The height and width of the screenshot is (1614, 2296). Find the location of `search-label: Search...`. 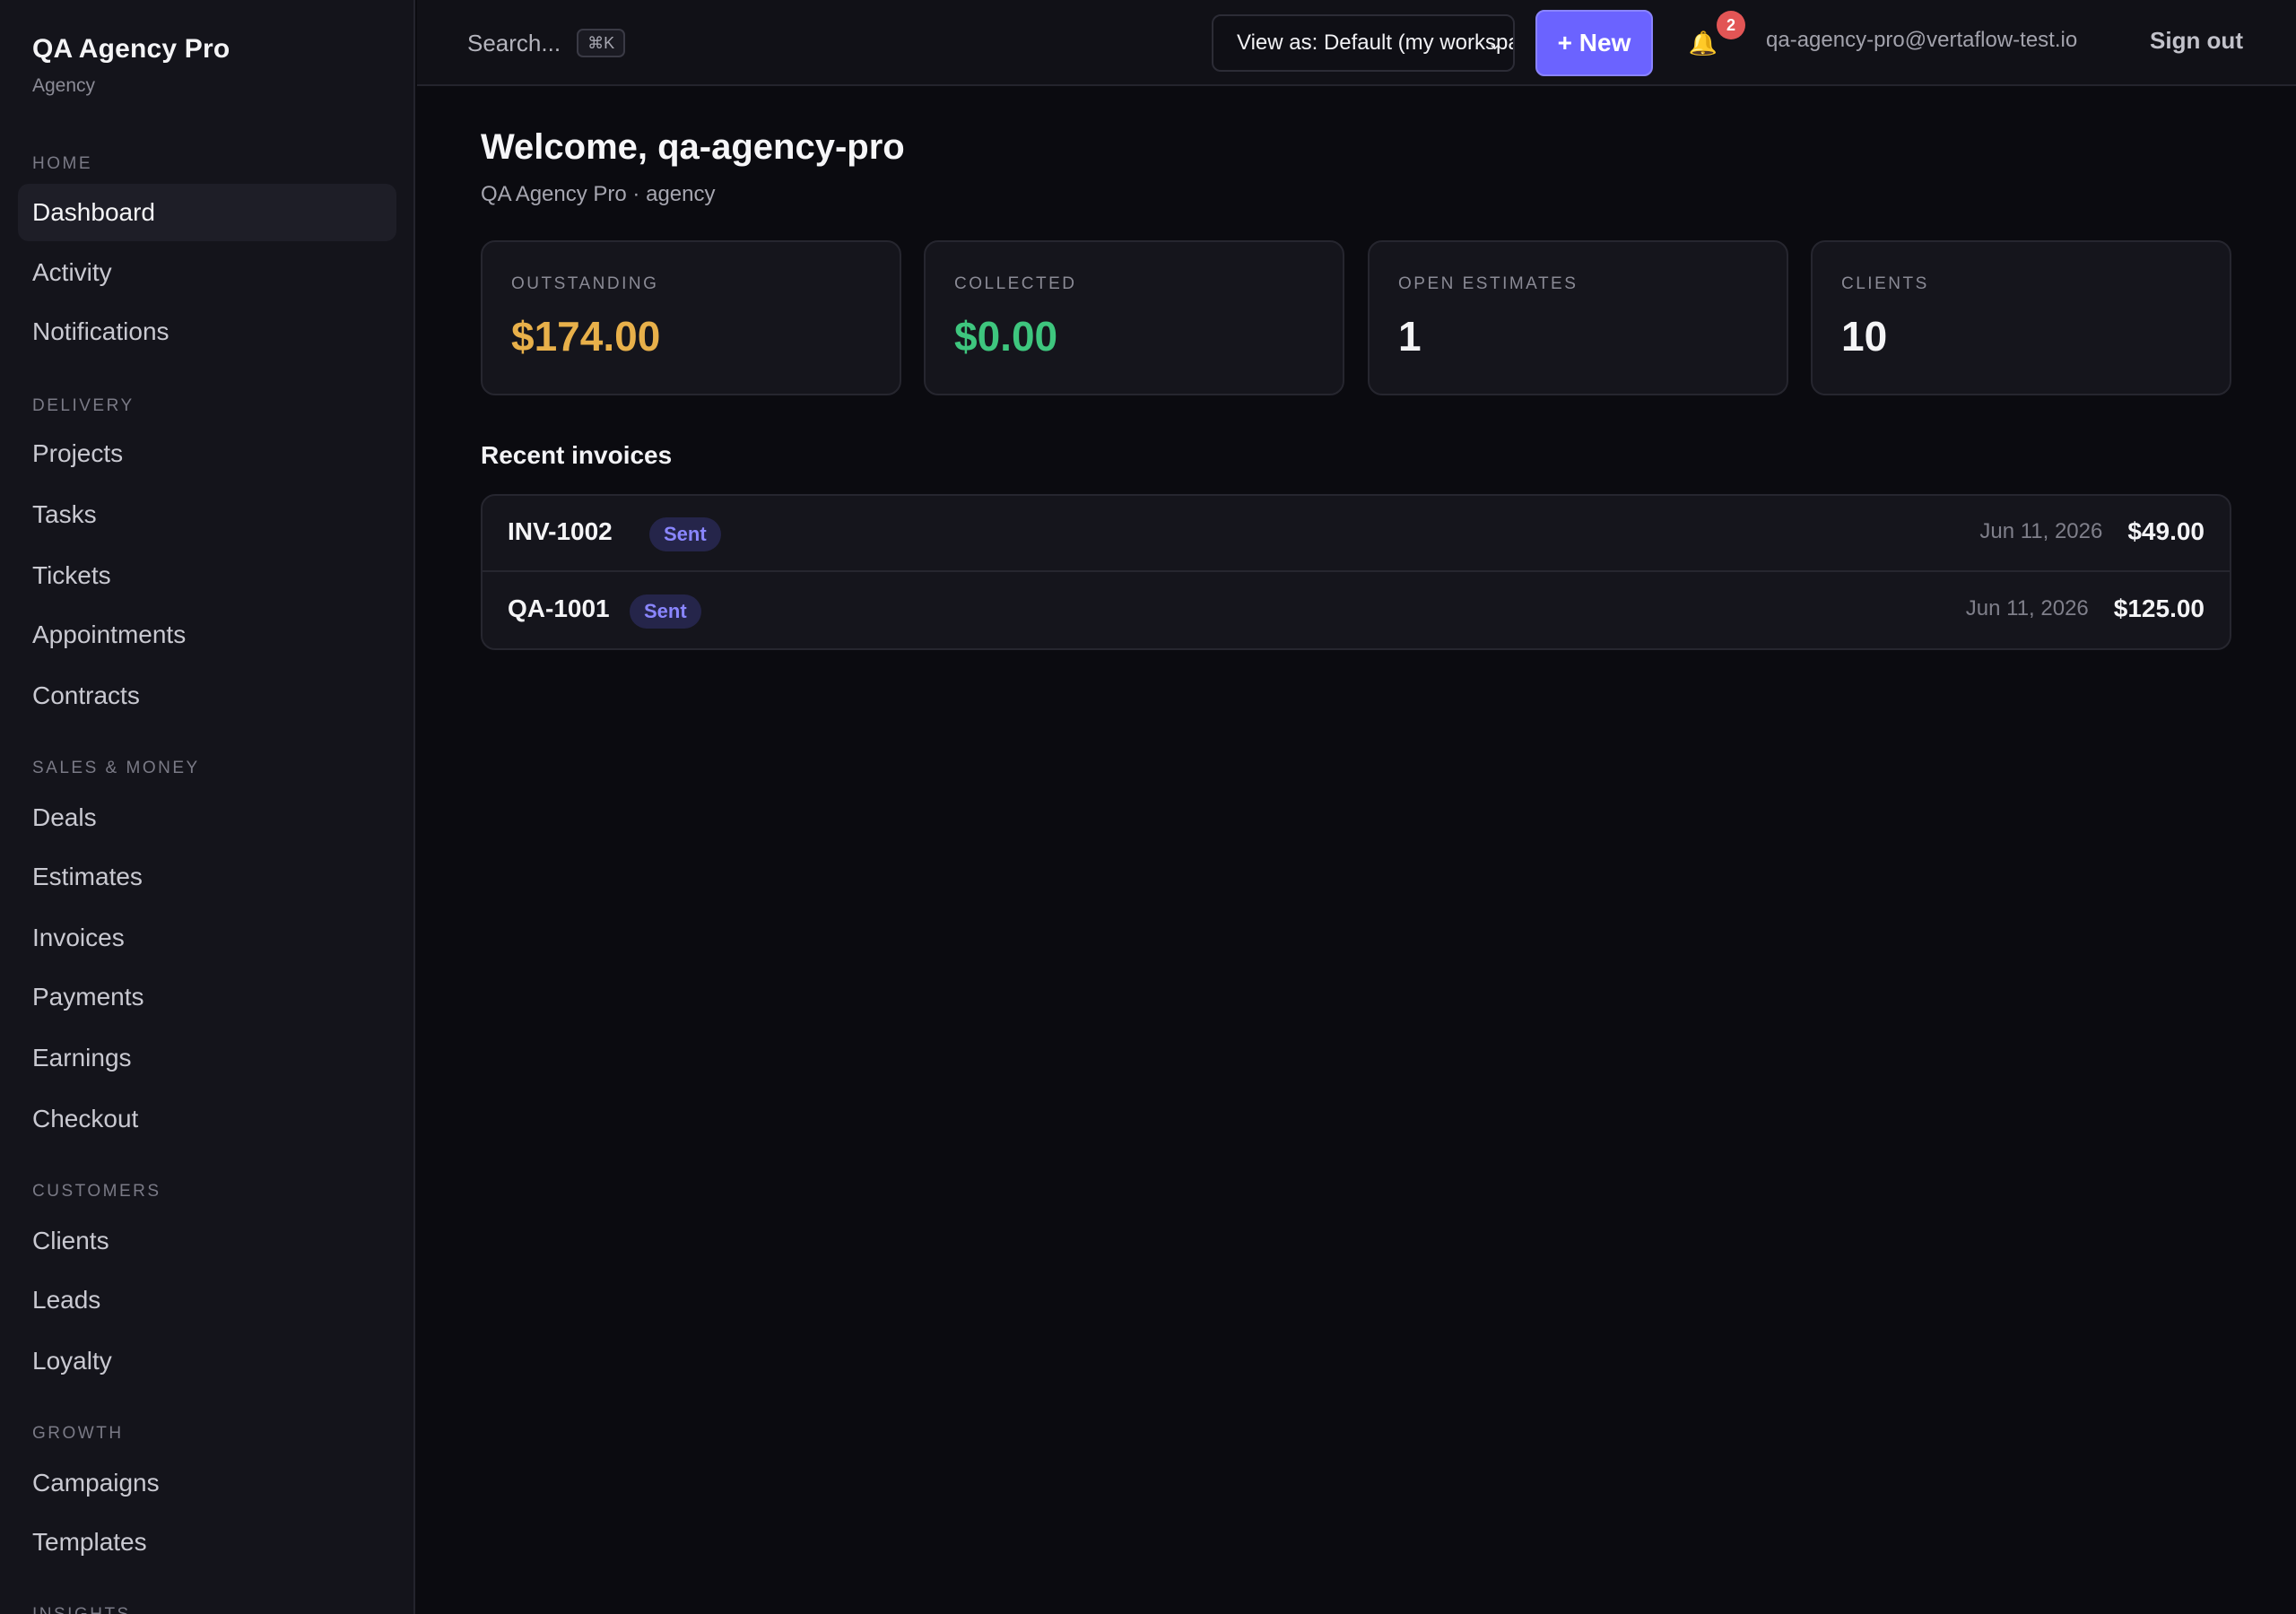

search-label: Search... is located at coordinates (514, 42).